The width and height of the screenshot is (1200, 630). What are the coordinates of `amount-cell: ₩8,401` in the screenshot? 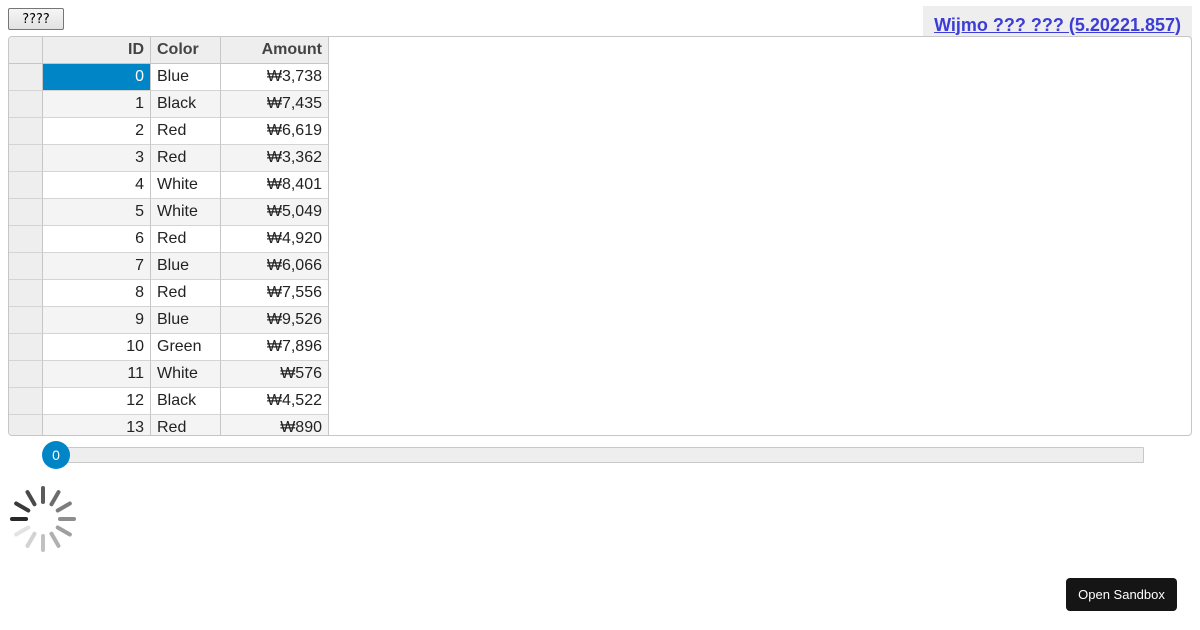 It's located at (275, 185).